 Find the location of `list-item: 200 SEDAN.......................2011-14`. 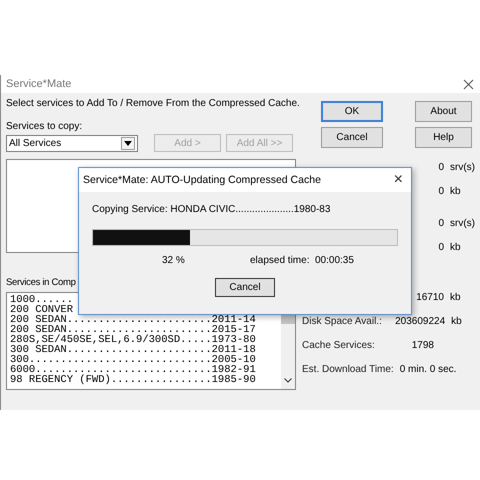

list-item: 200 SEDAN.......................2011-14 is located at coordinates (145, 320).